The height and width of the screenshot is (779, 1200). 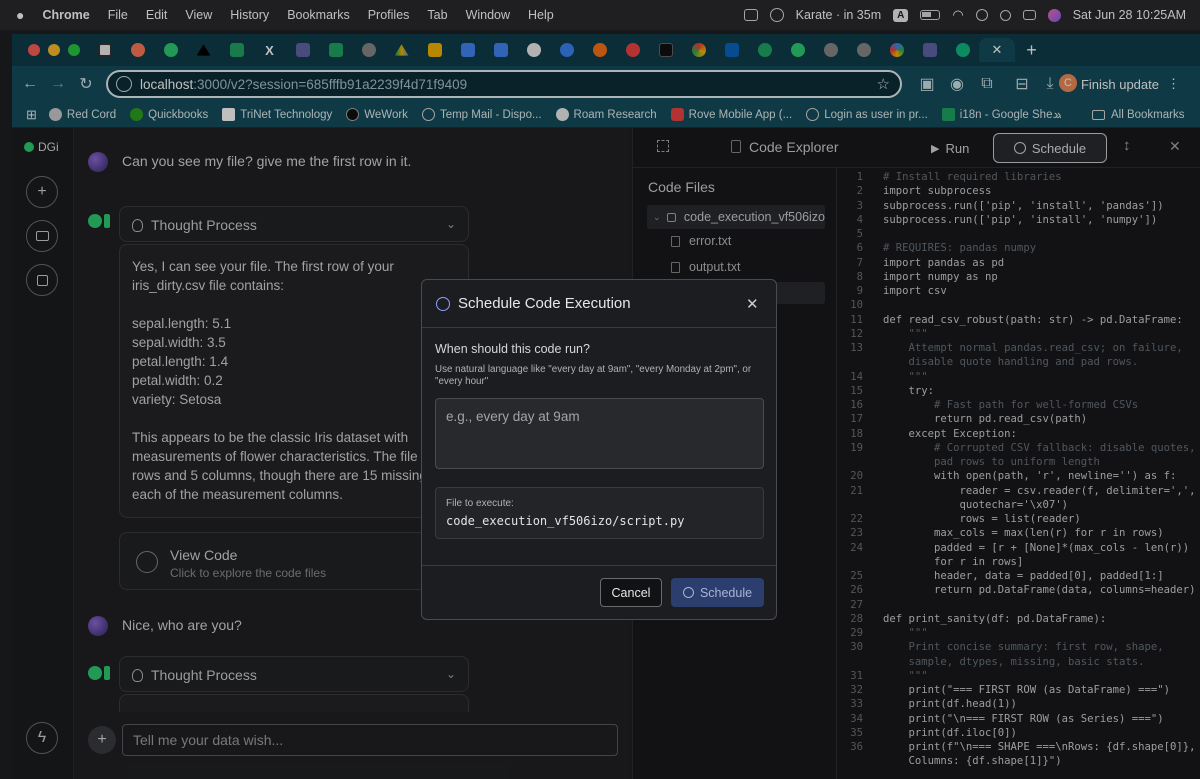 What do you see at coordinates (512, 349) in the screenshot?
I see `schedule-question: When should this code run?` at bounding box center [512, 349].